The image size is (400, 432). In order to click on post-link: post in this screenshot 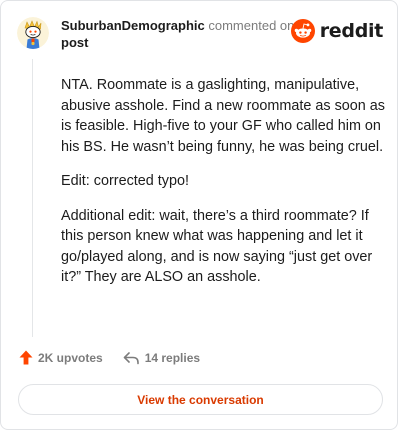, I will do `click(74, 42)`.